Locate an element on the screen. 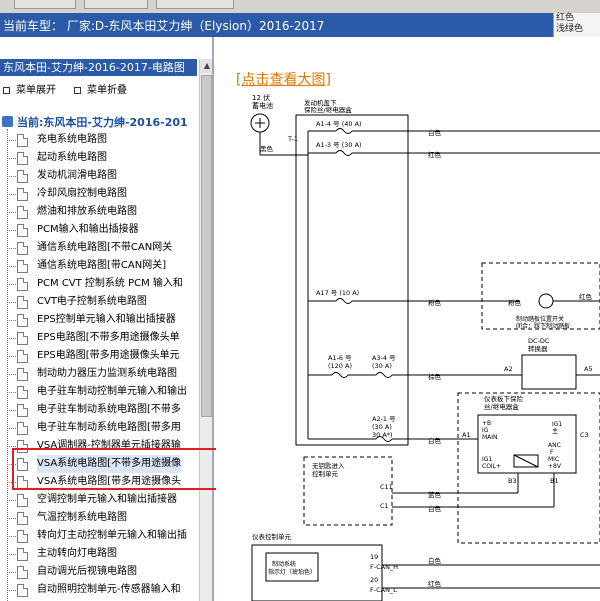 The image size is (600, 601). fuse-a21-amps: (30 A) is located at coordinates (382, 427).